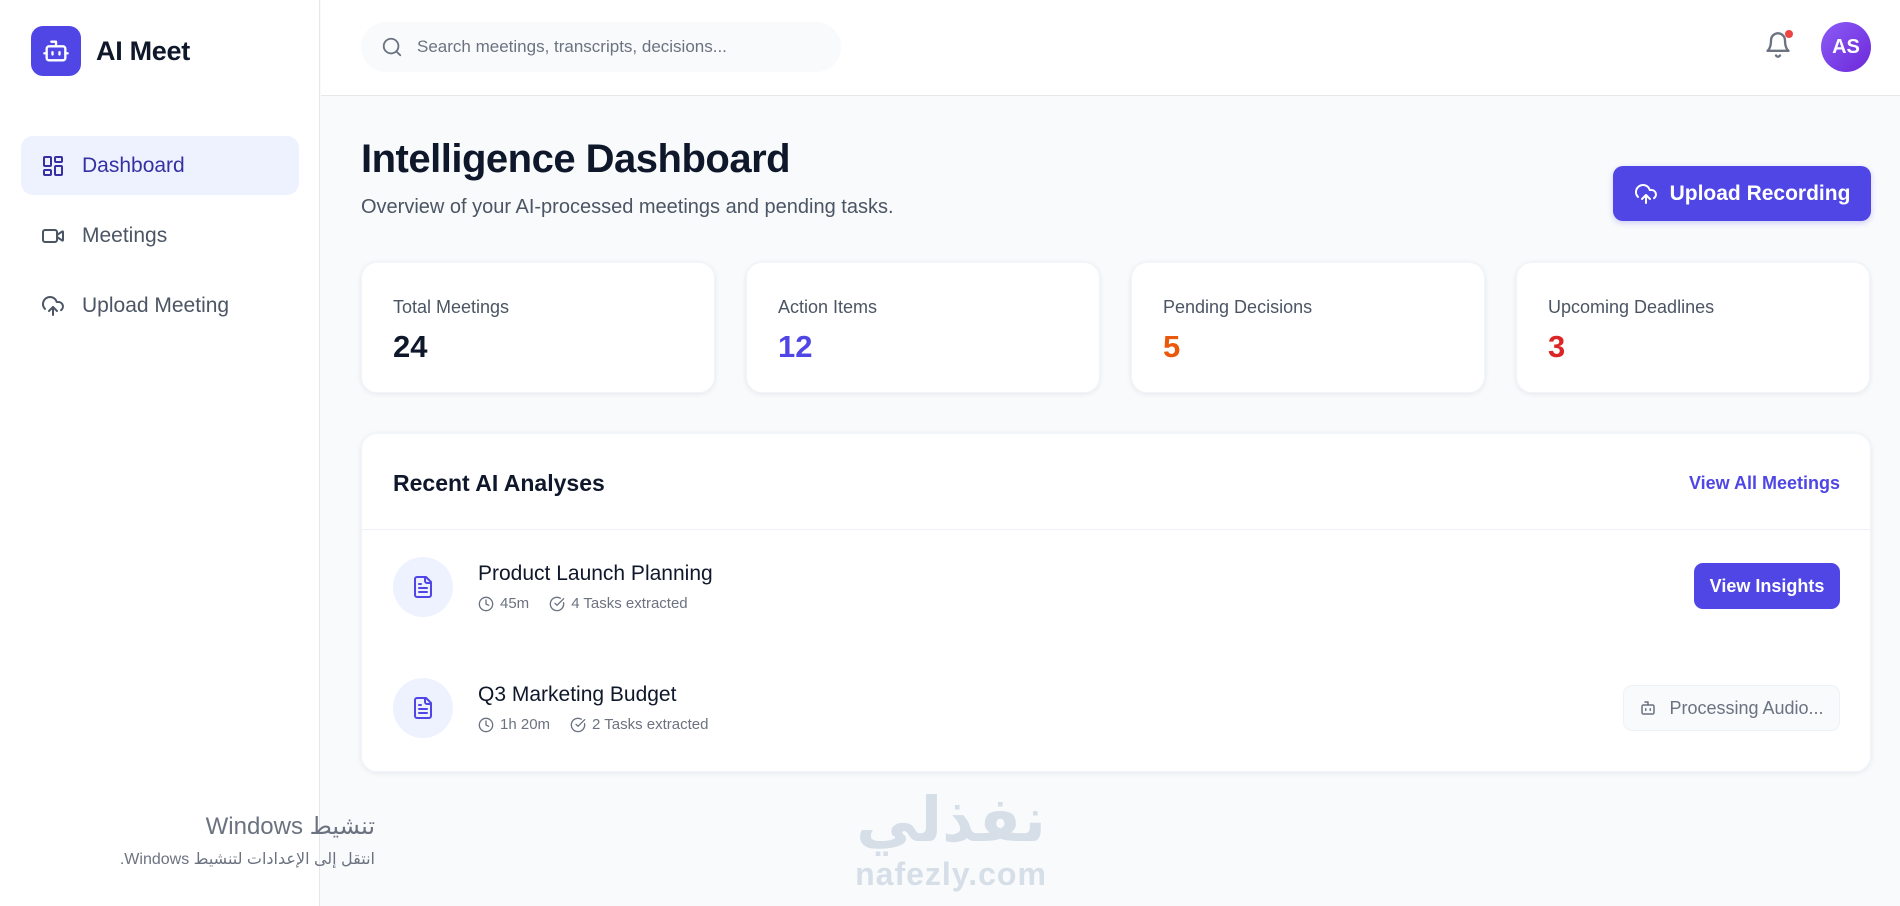 The height and width of the screenshot is (906, 1900). I want to click on watermark-arabic: نفذلي, so click(951, 820).